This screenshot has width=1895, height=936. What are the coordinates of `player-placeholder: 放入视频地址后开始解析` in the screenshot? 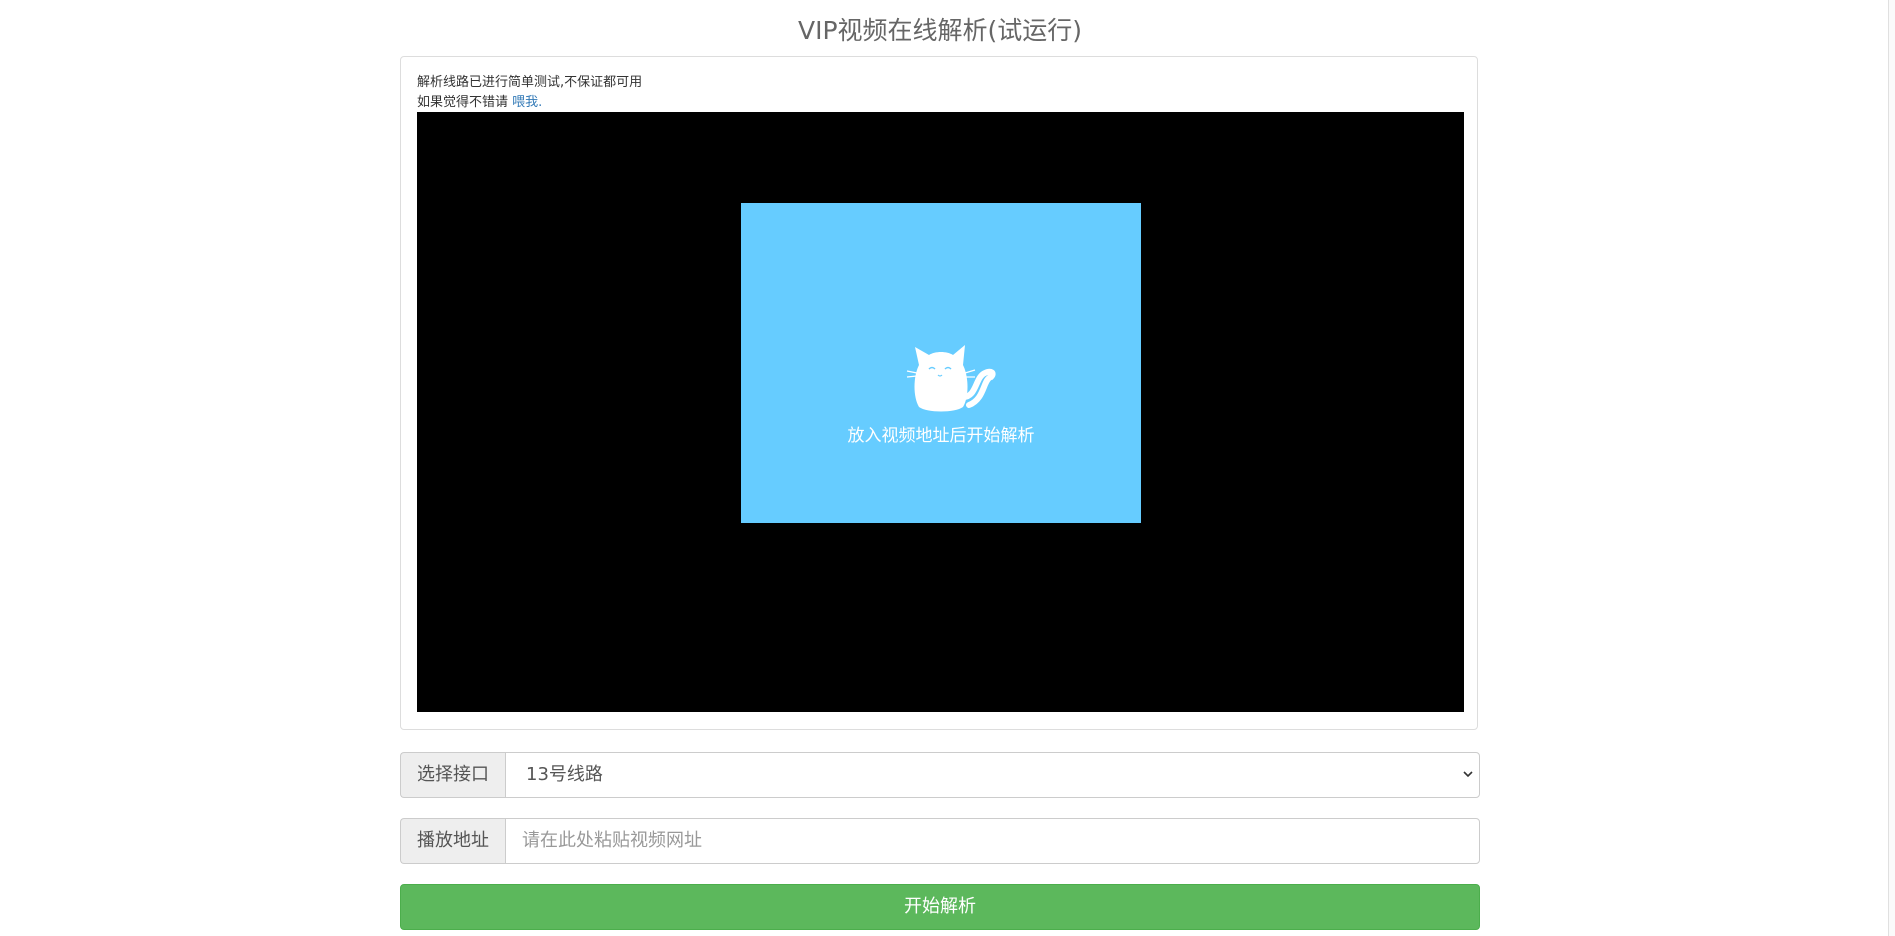 It's located at (941, 363).